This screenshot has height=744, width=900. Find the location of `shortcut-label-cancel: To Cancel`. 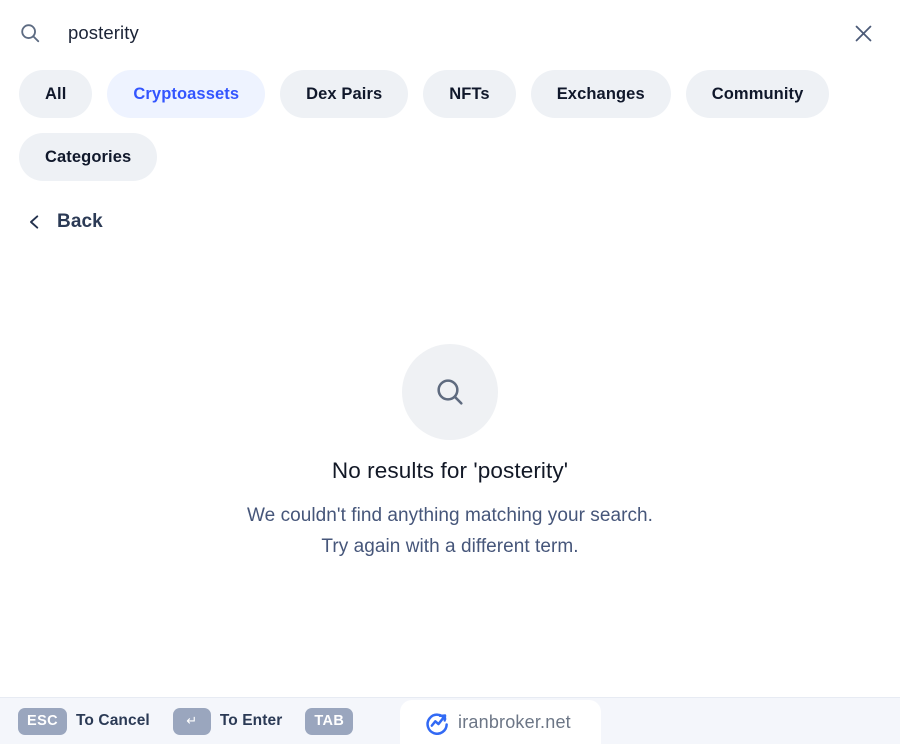

shortcut-label-cancel: To Cancel is located at coordinates (113, 720).